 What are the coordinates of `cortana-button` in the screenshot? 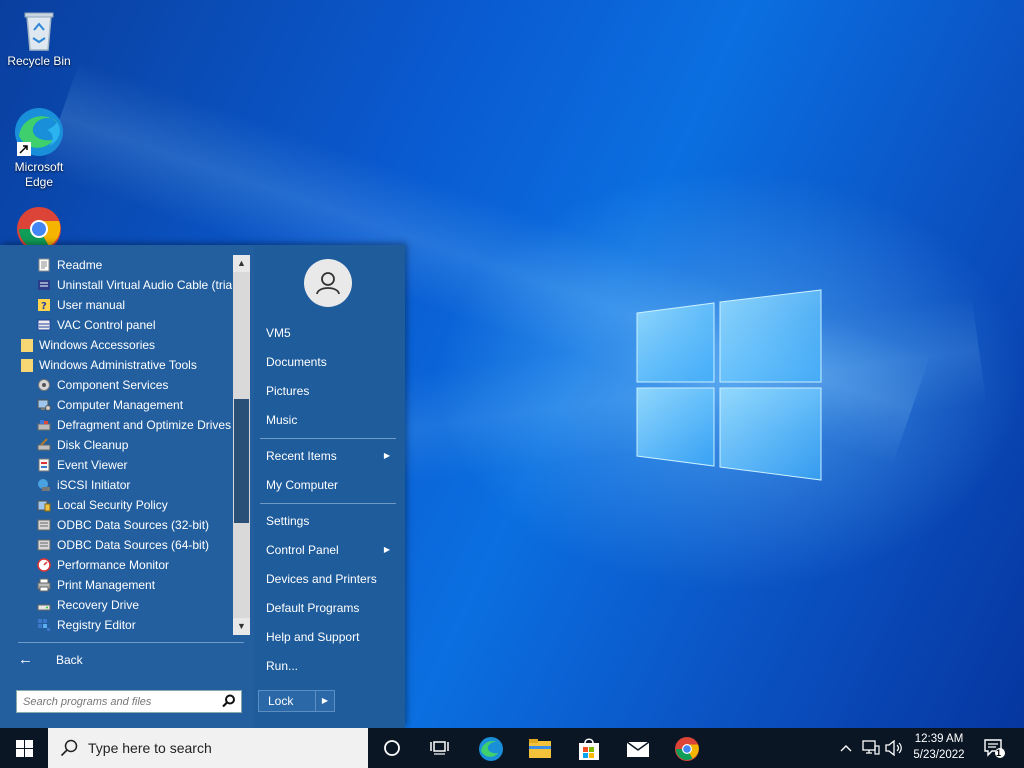 It's located at (392, 748).